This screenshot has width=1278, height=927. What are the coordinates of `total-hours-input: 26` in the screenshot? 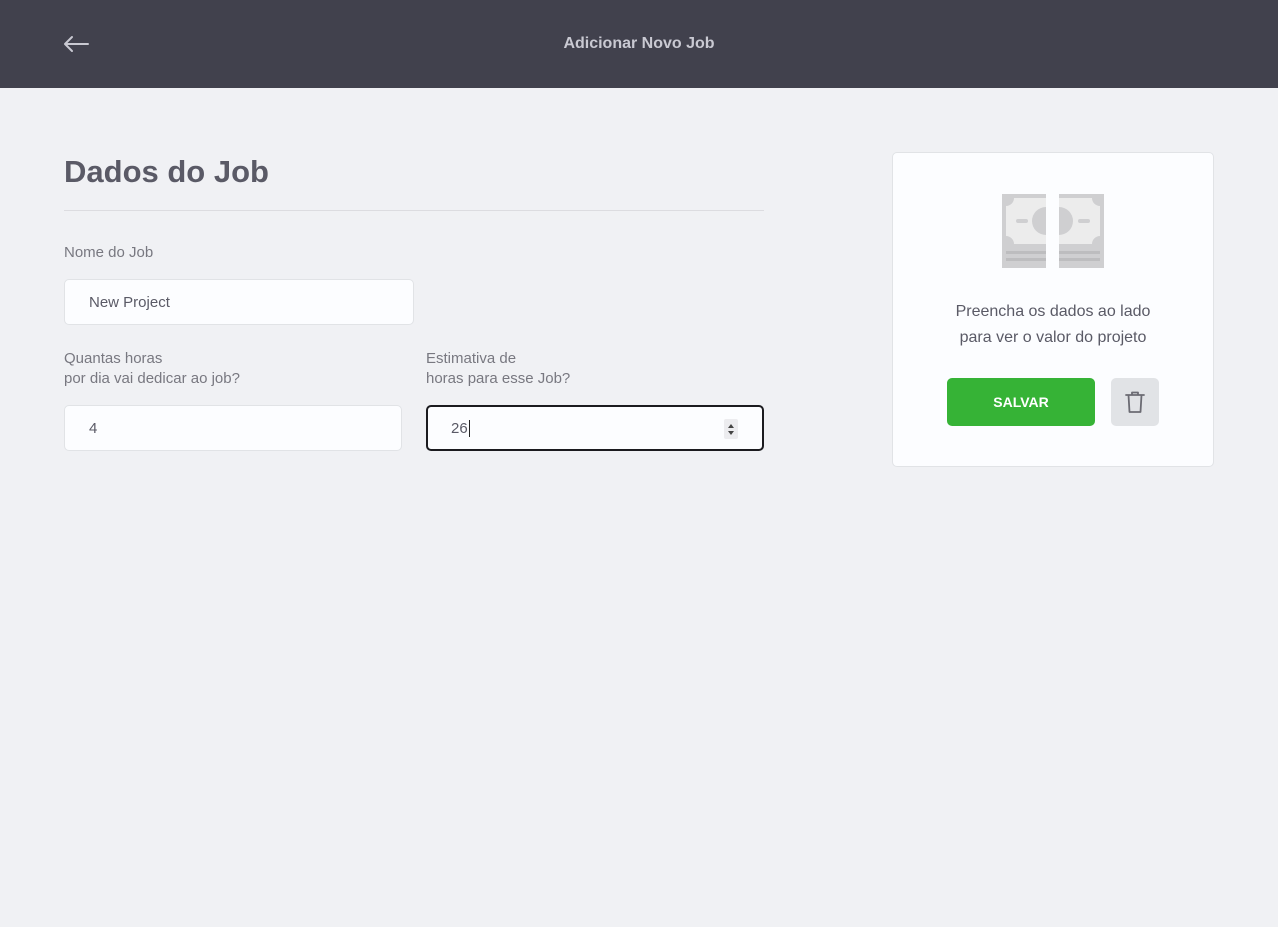 It's located at (595, 428).